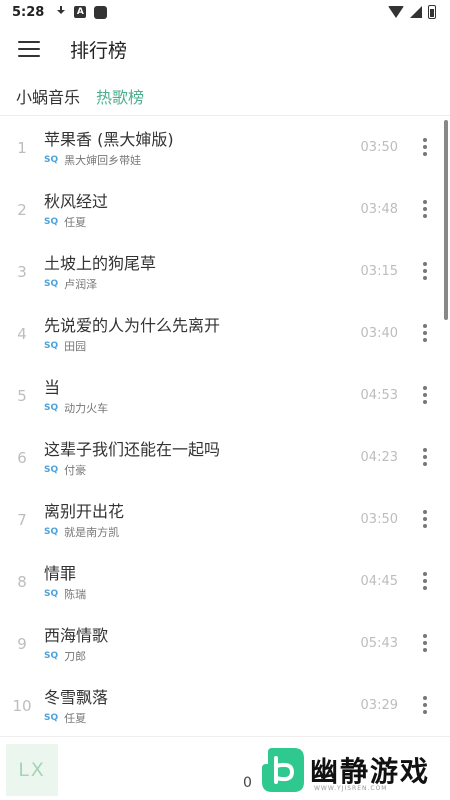  I want to click on tab-xiaowo-music: 小蜗音乐, so click(48, 96).